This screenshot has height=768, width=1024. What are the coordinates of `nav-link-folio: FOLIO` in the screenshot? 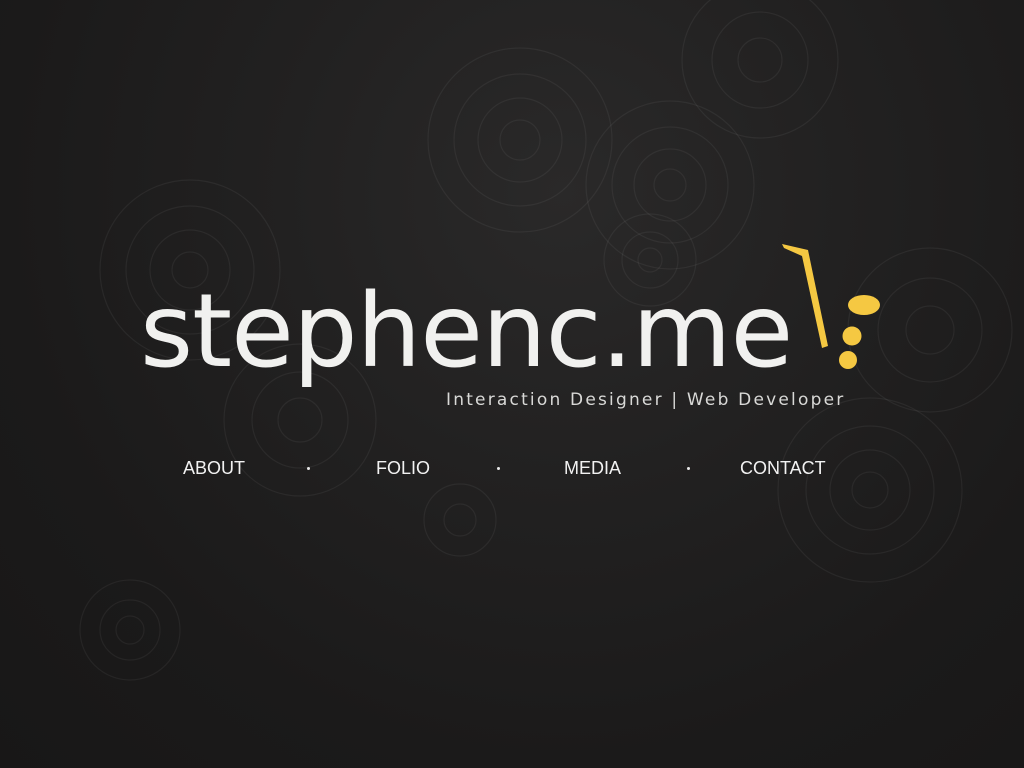 It's located at (403, 468).